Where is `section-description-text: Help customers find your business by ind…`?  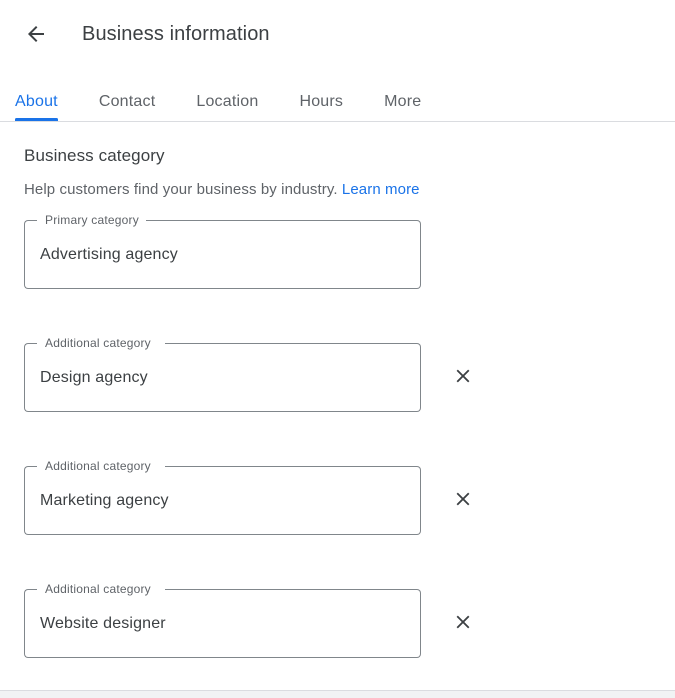
section-description-text: Help customers find your business by ind… is located at coordinates (181, 189).